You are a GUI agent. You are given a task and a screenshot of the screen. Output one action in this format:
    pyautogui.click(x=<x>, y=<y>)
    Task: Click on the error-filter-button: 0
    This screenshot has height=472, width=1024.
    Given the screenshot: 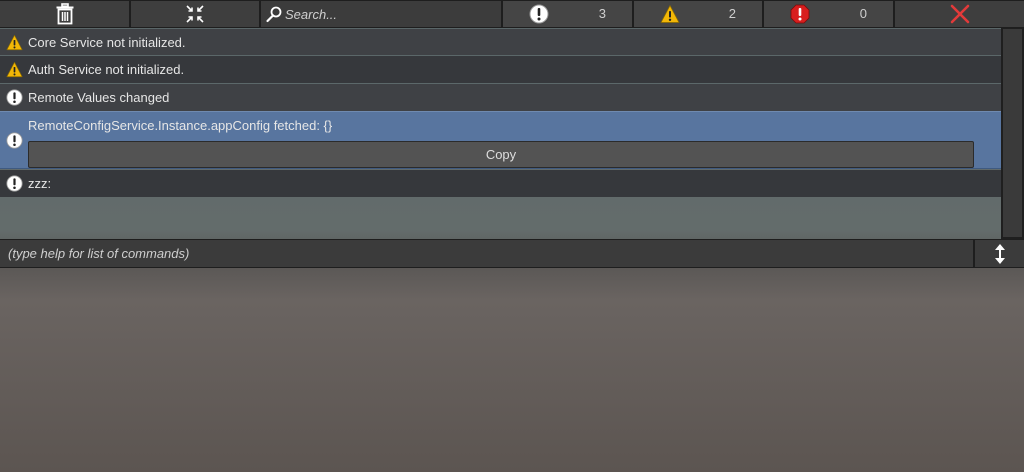 What is the action you would take?
    pyautogui.click(x=828, y=14)
    